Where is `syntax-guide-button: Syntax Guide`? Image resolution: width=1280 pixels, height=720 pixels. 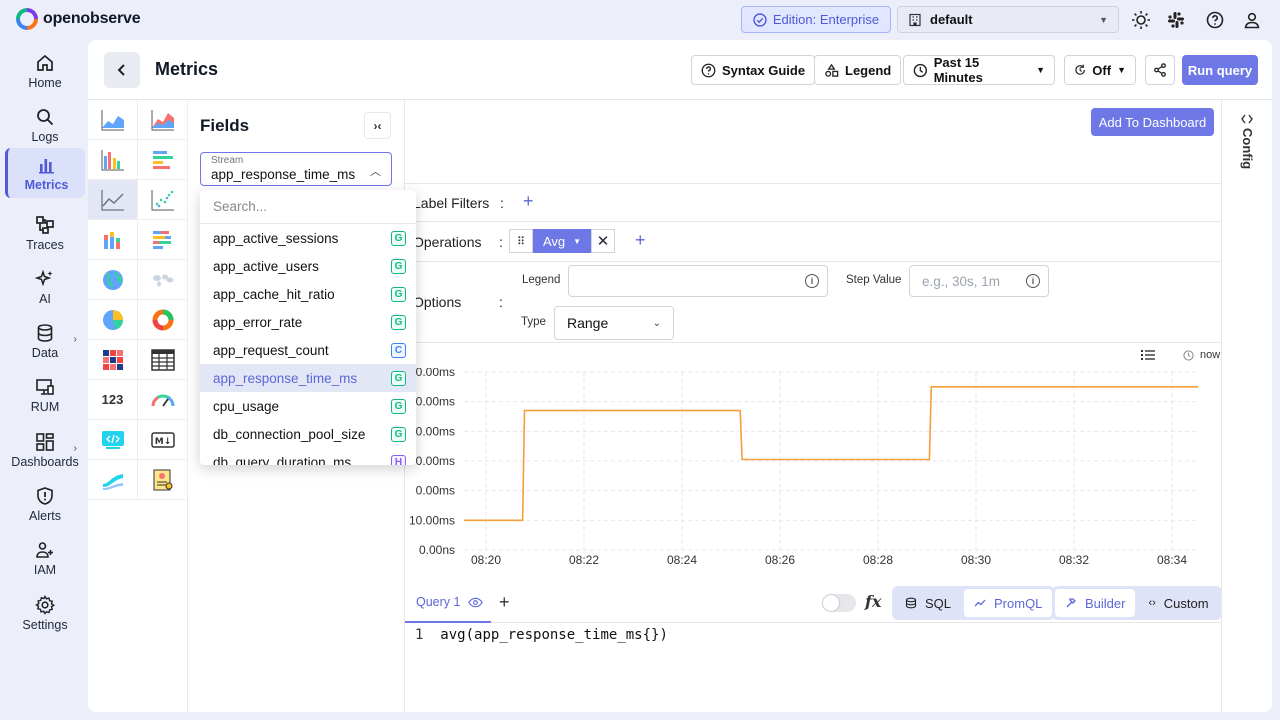
syntax-guide-button: Syntax Guide is located at coordinates (753, 70).